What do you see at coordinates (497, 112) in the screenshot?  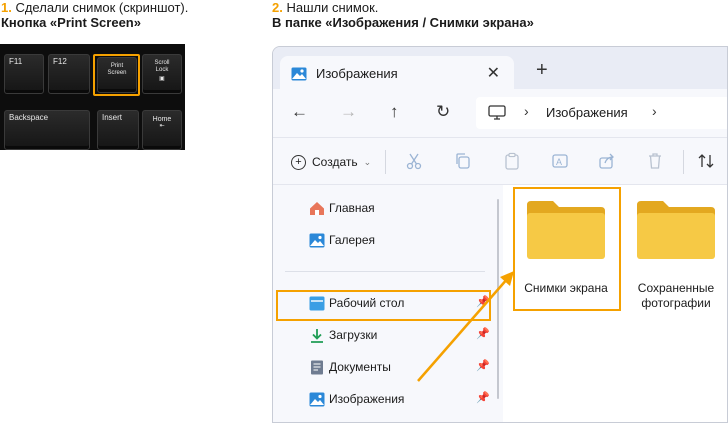 I see `monitor-icon` at bounding box center [497, 112].